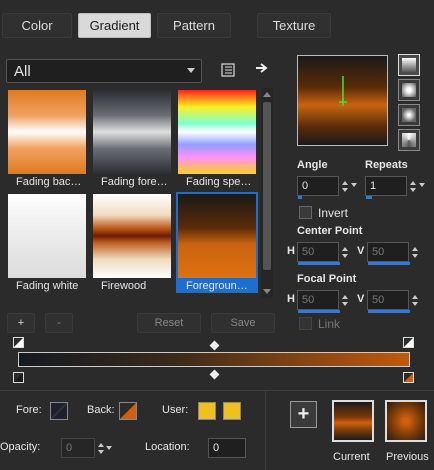 The height and width of the screenshot is (470, 434). I want to click on tab-bar: Color Gradient Pattern Texture, so click(217, 23).